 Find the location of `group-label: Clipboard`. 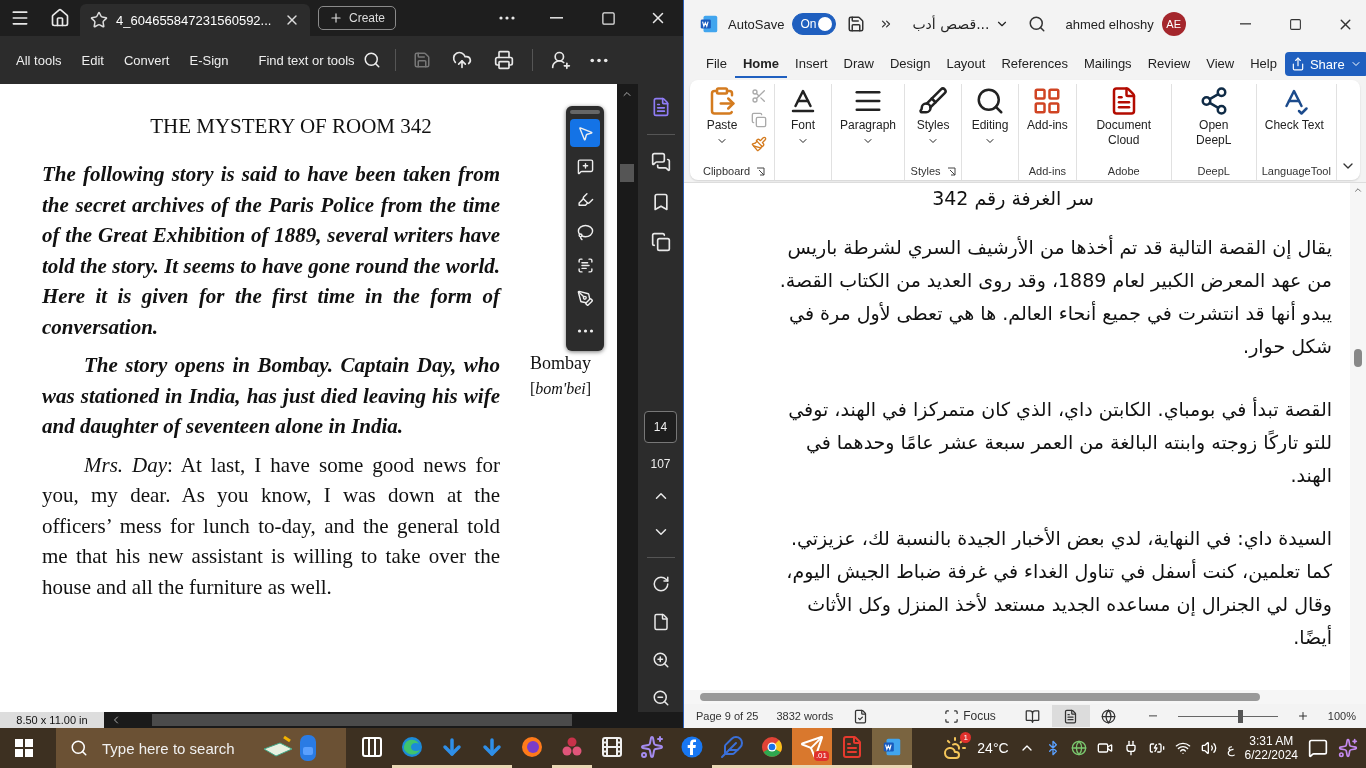

group-label: Clipboard is located at coordinates (726, 171).